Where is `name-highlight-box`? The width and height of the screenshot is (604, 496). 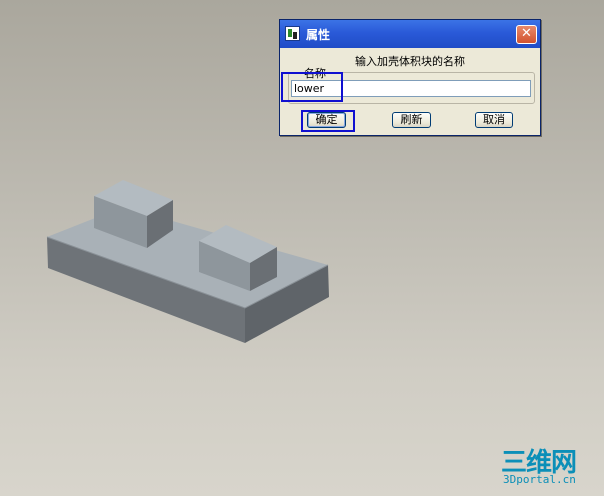 name-highlight-box is located at coordinates (312, 87).